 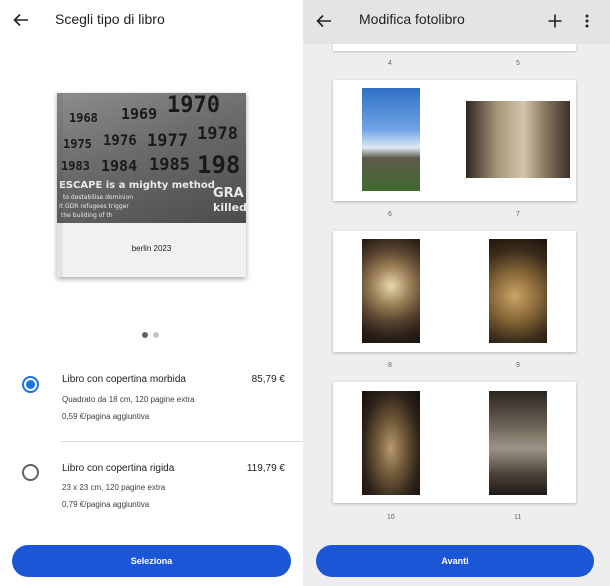 What do you see at coordinates (265, 468) in the screenshot?
I see `option-price: 119,79 €` at bounding box center [265, 468].